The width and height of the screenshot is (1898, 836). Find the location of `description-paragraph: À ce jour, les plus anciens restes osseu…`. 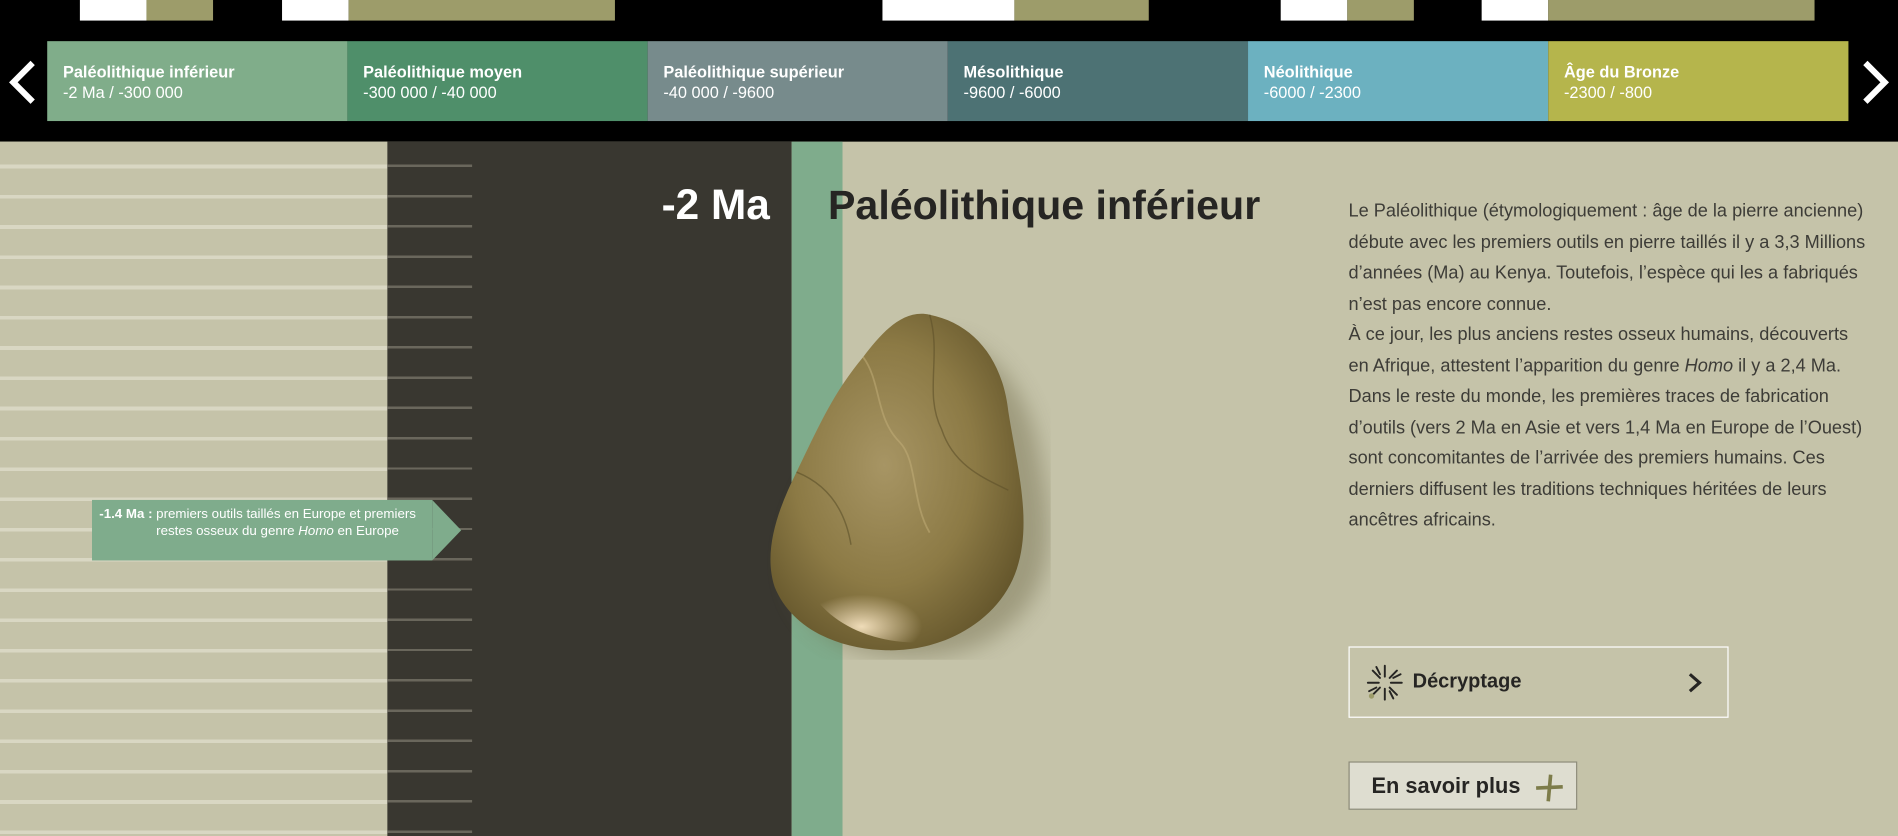

description-paragraph: À ce jour, les plus anciens restes osseu… is located at coordinates (1598, 350).